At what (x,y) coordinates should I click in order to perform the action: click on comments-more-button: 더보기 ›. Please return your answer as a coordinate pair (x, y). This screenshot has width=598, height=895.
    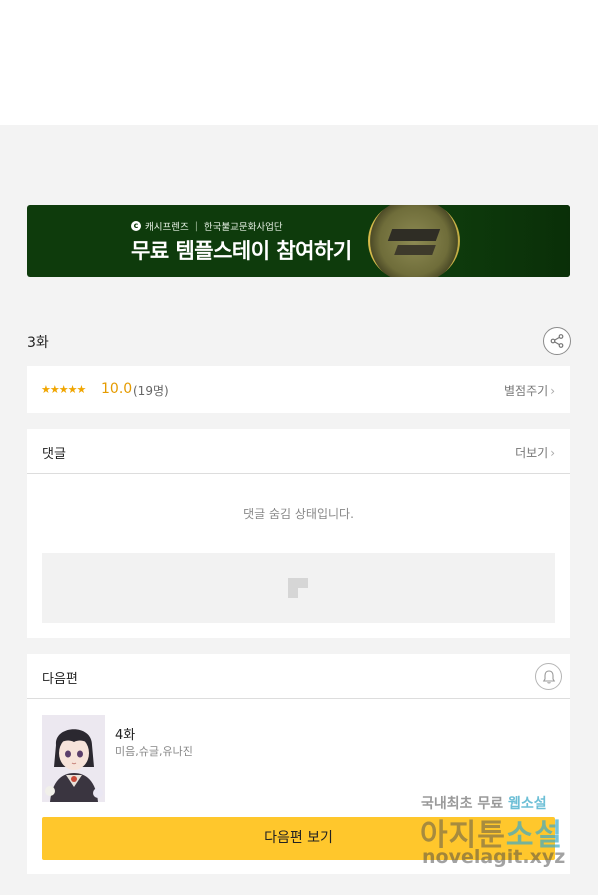
    Looking at the image, I should click on (535, 452).